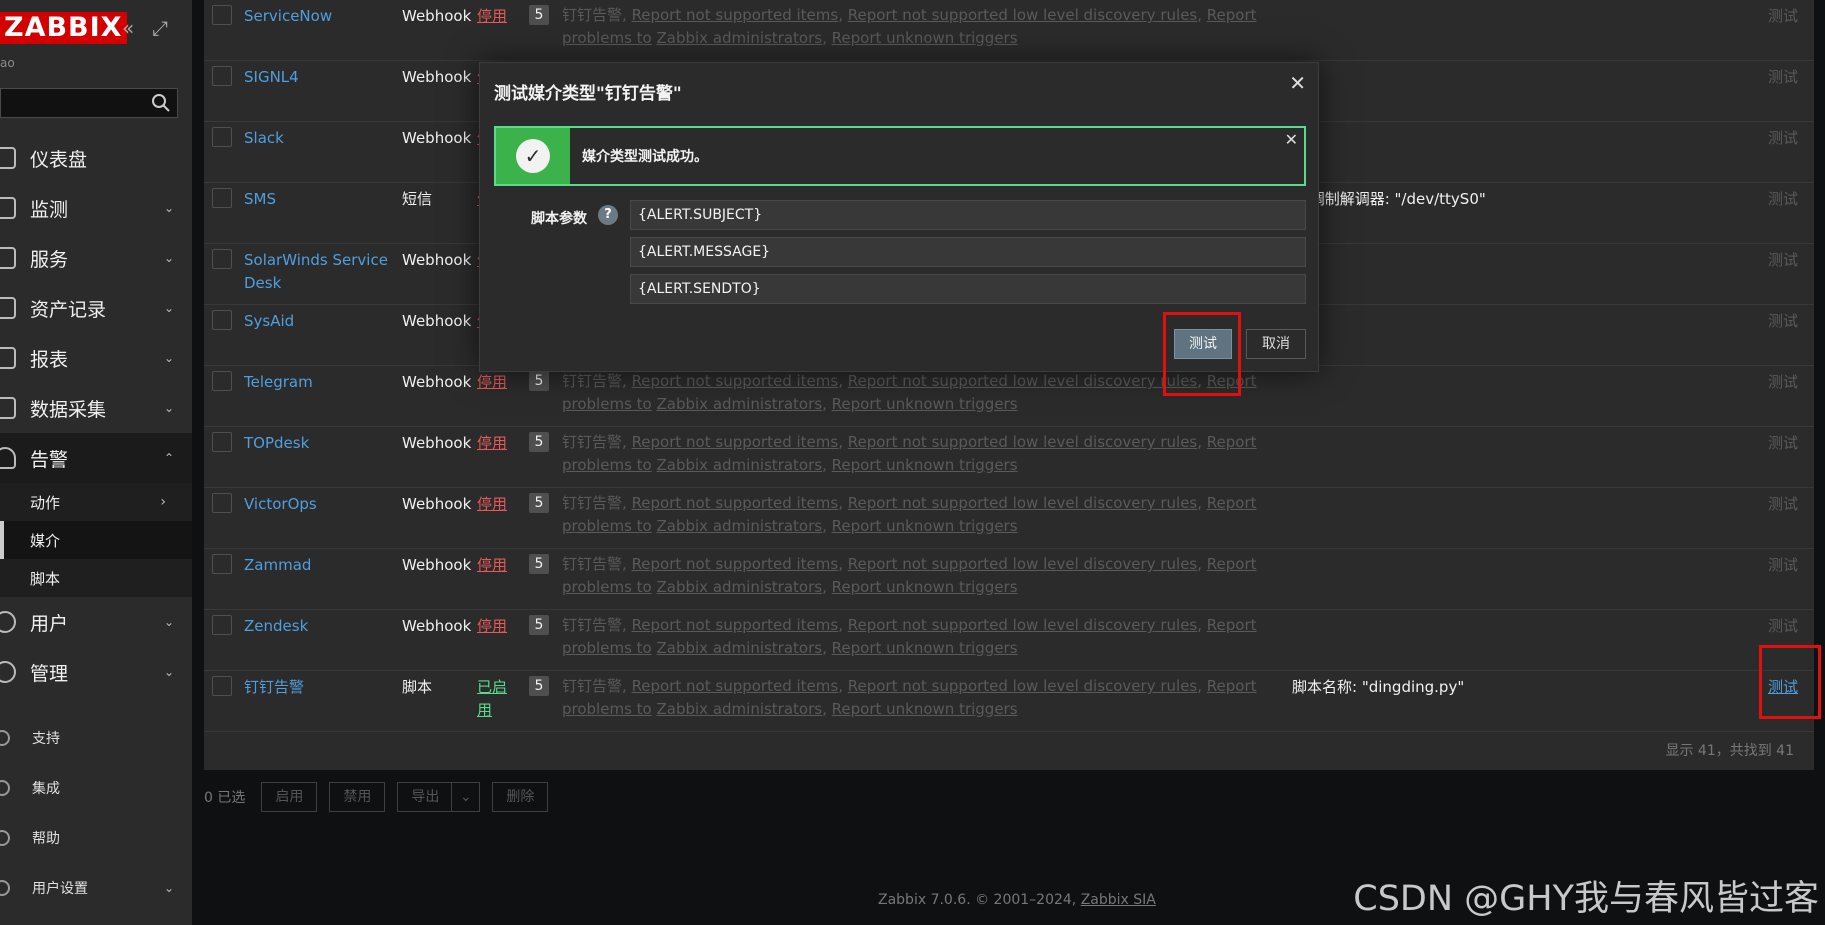 The image size is (1825, 925). I want to click on media-type-name-link: TOPdesk, so click(319, 443).